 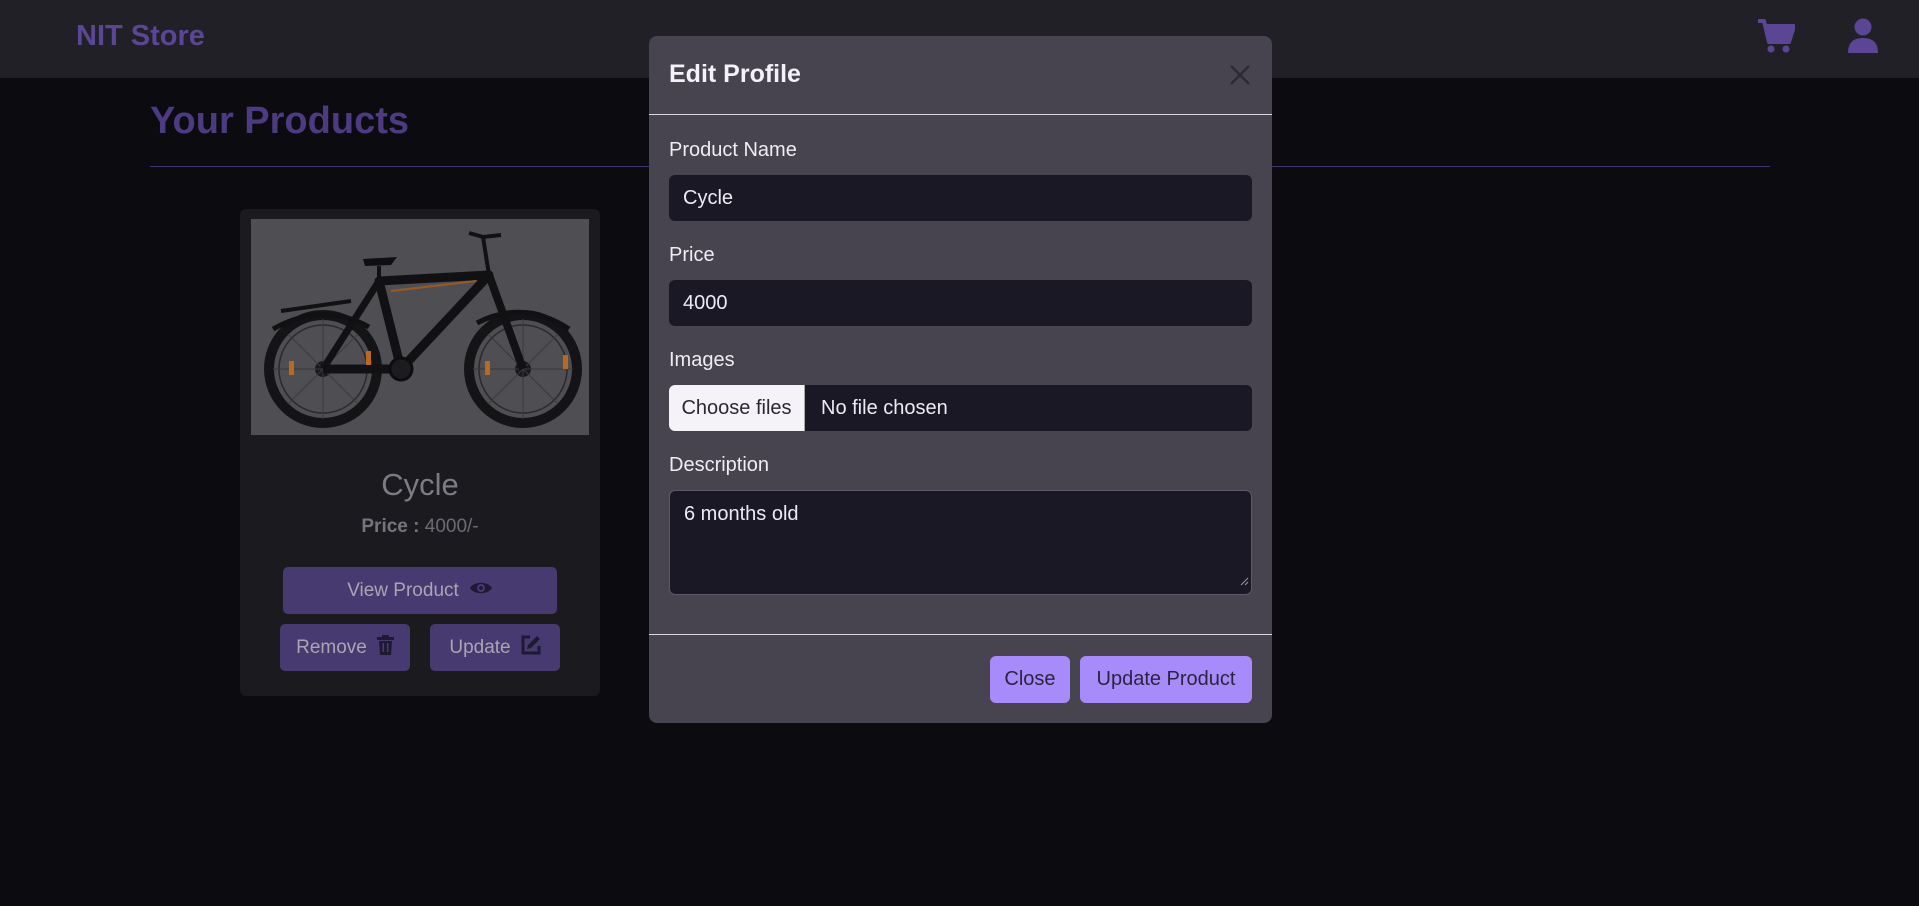 I want to click on price-field-label: Price, so click(x=692, y=255).